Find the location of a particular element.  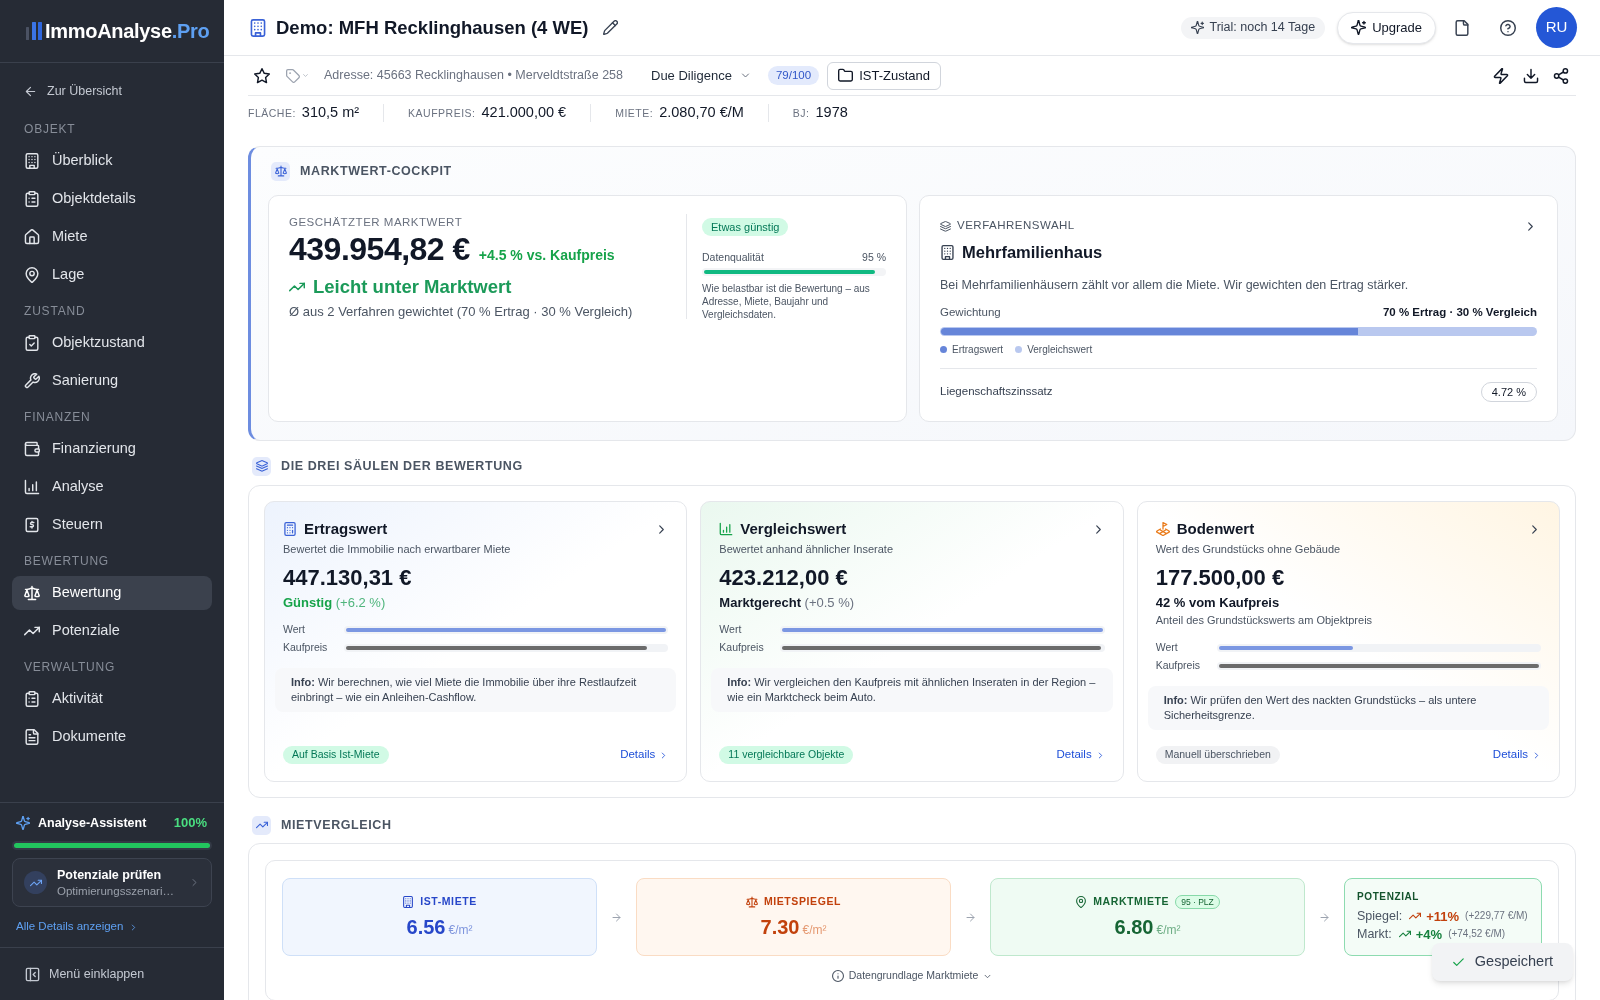

status-text: 42 % vom Kaufpreis is located at coordinates (1217, 603).